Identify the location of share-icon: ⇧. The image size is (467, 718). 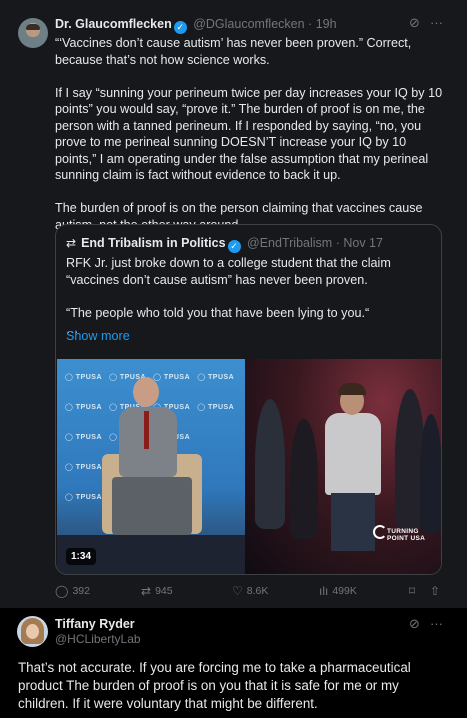
(435, 591).